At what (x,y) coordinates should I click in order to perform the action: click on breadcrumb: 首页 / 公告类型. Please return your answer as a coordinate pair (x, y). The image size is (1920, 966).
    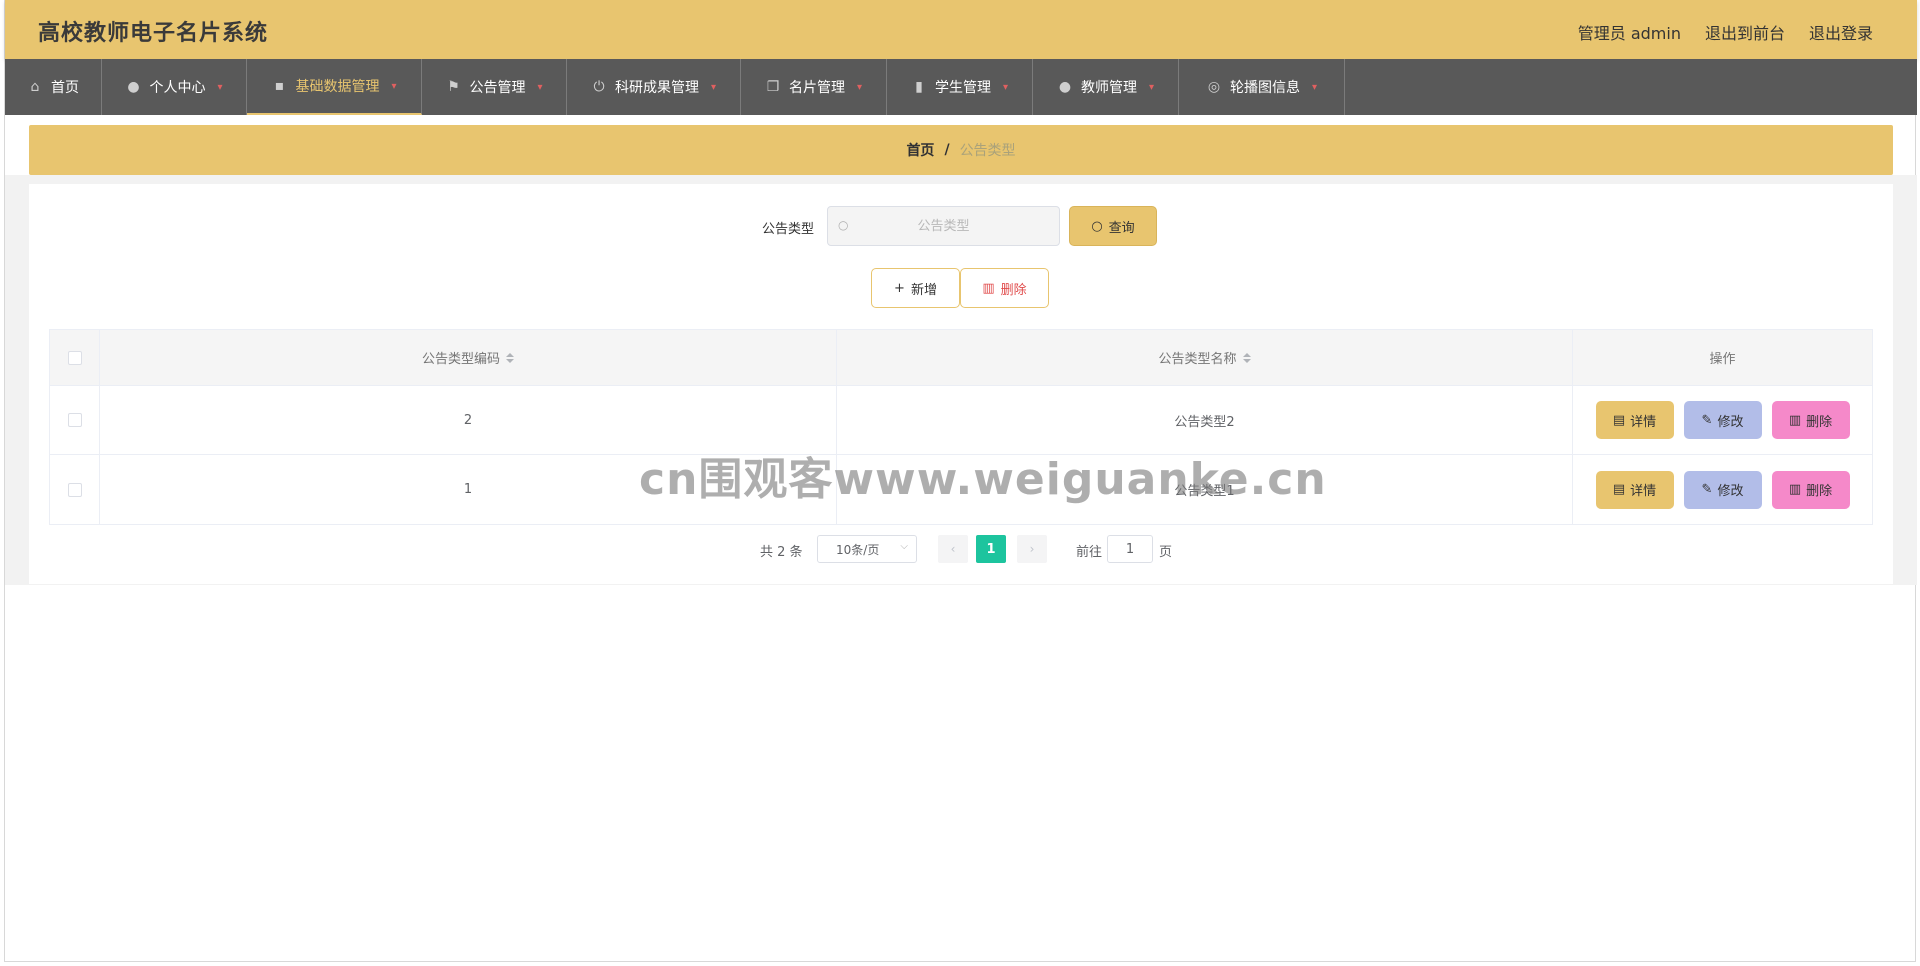
    Looking at the image, I should click on (961, 150).